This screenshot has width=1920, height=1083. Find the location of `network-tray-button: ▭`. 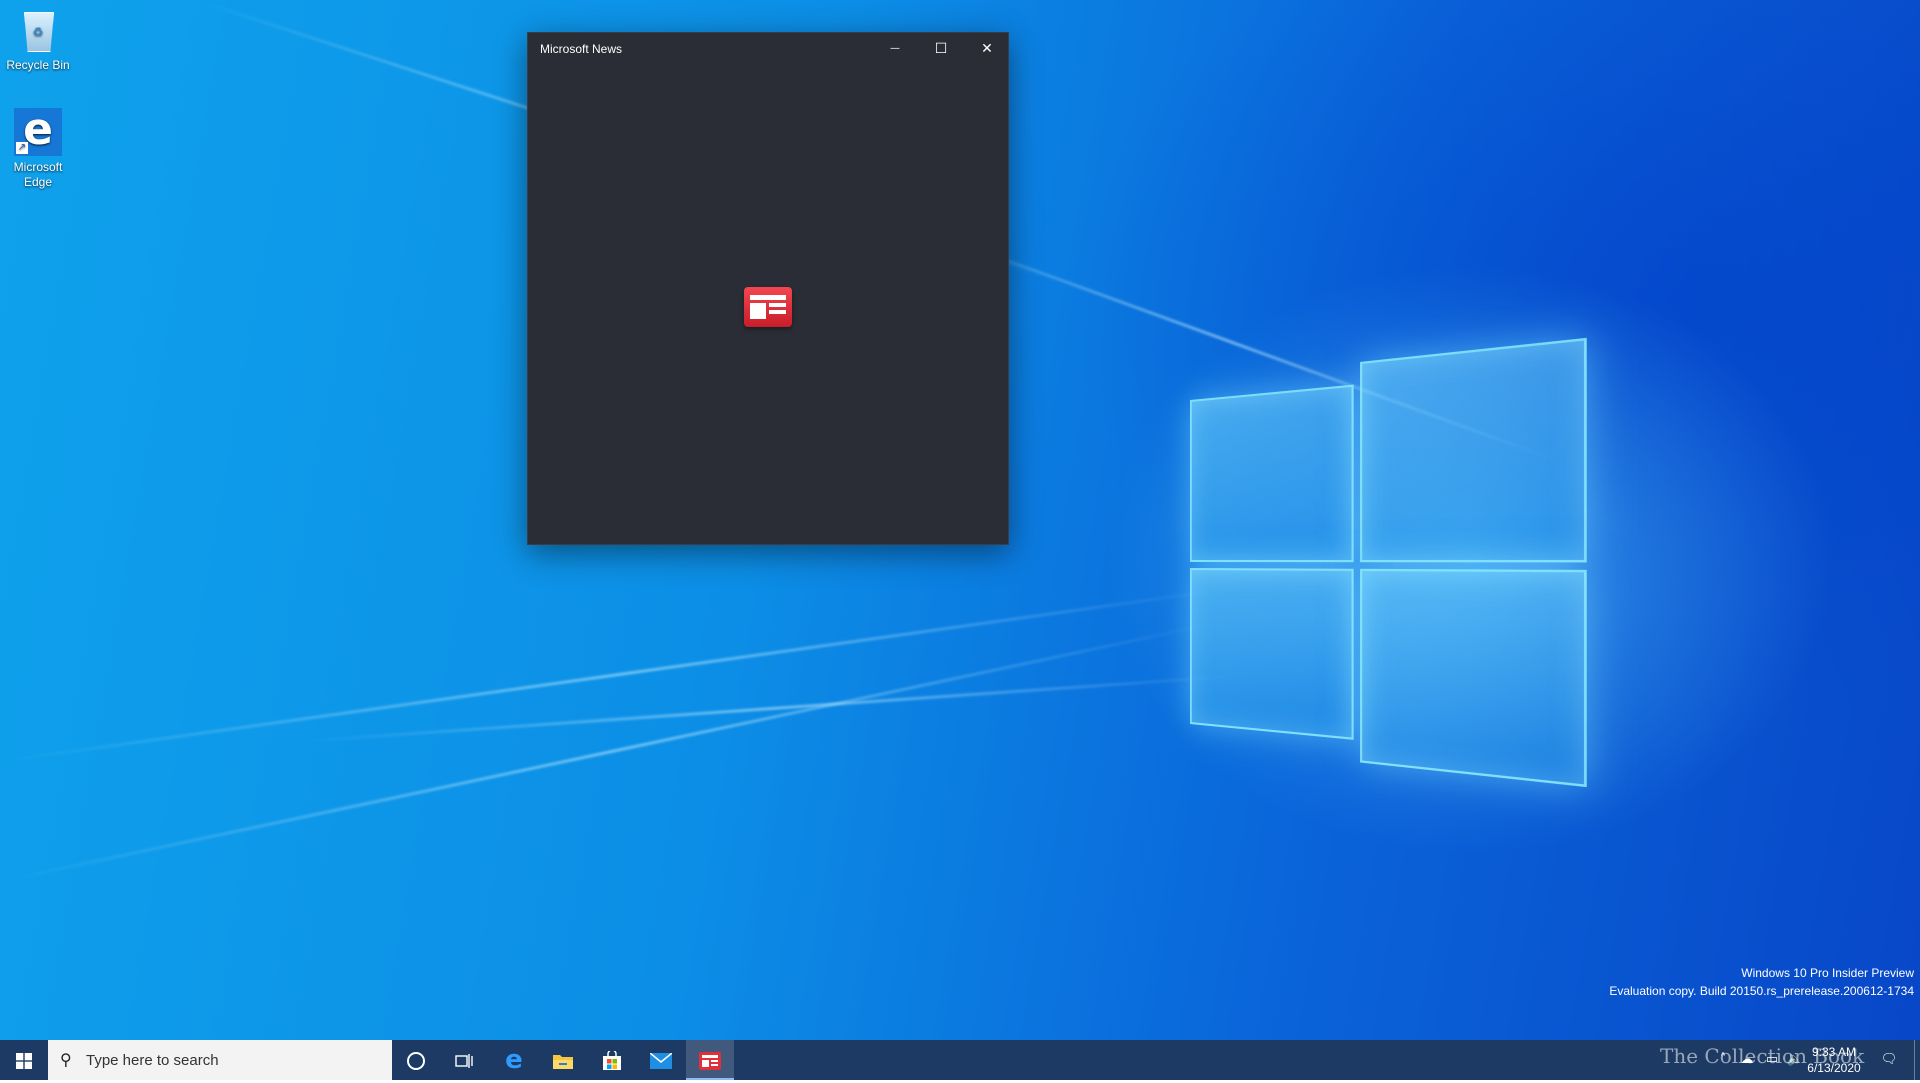

network-tray-button: ▭ is located at coordinates (1772, 1060).